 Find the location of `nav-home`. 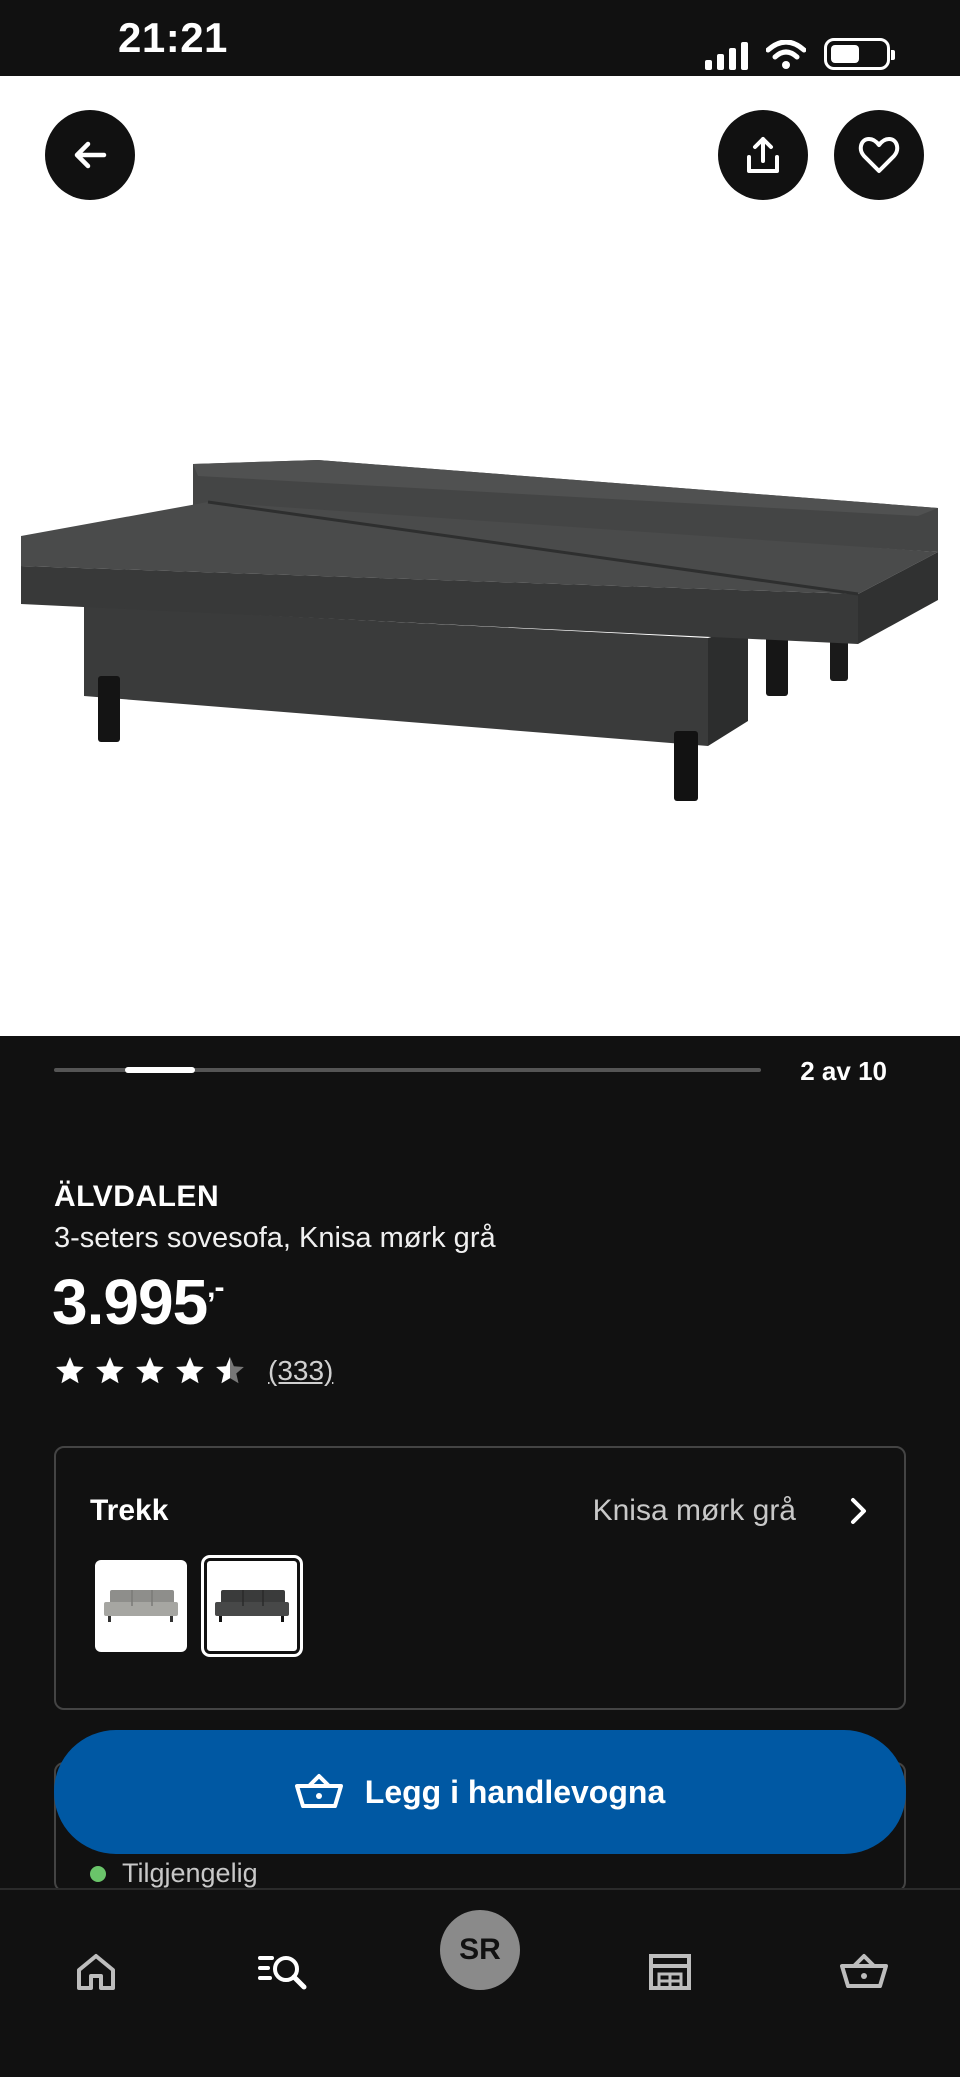

nav-home is located at coordinates (96, 1972).